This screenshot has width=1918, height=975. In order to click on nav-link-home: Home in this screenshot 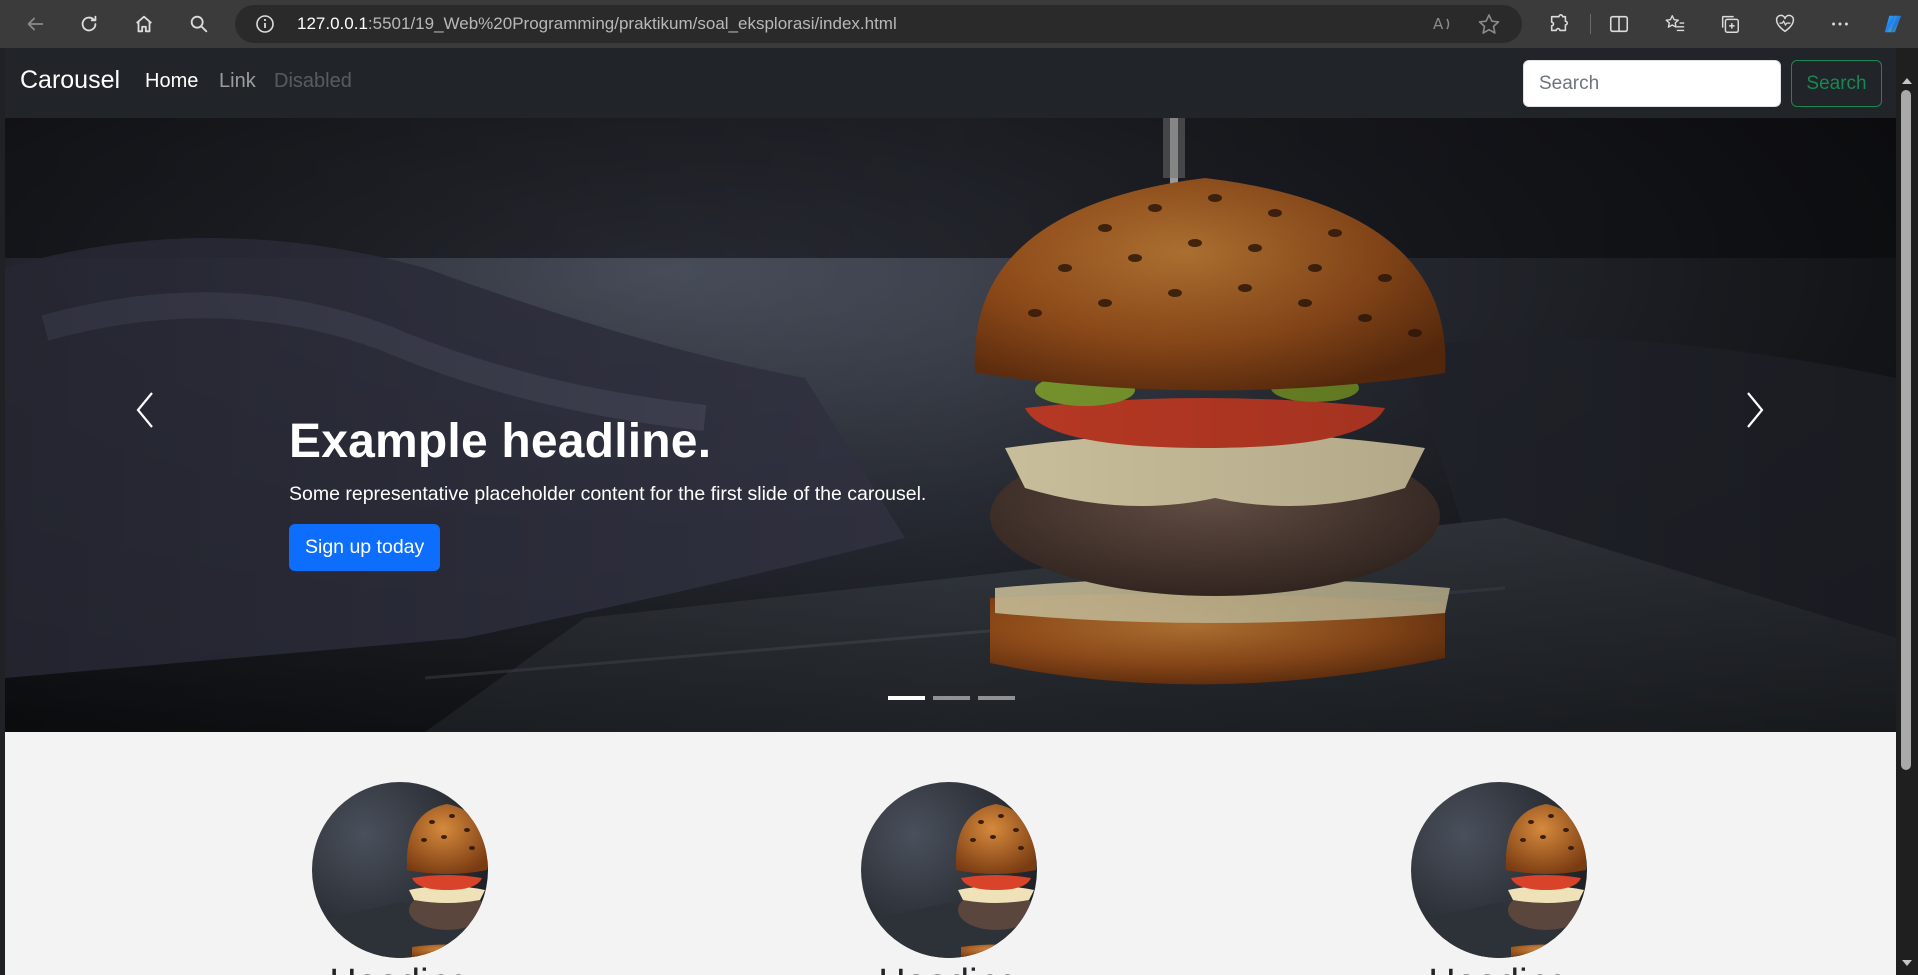, I will do `click(171, 81)`.